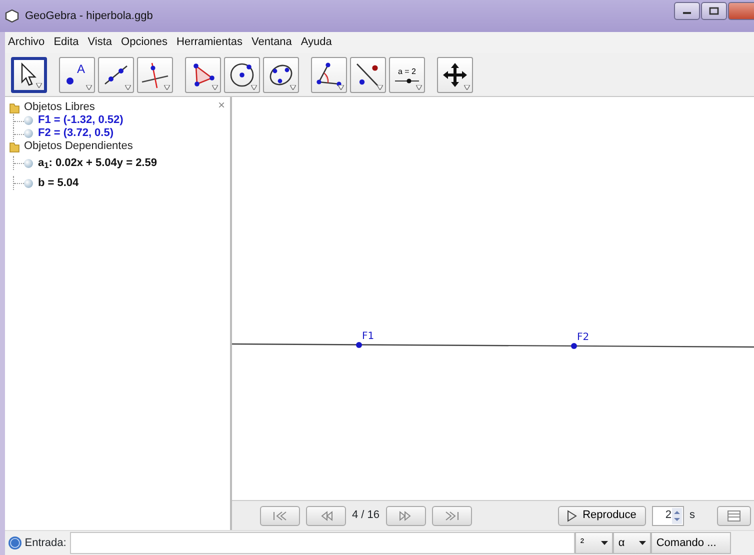  Describe the element at coordinates (323, 543) in the screenshot. I see `input-field` at that location.